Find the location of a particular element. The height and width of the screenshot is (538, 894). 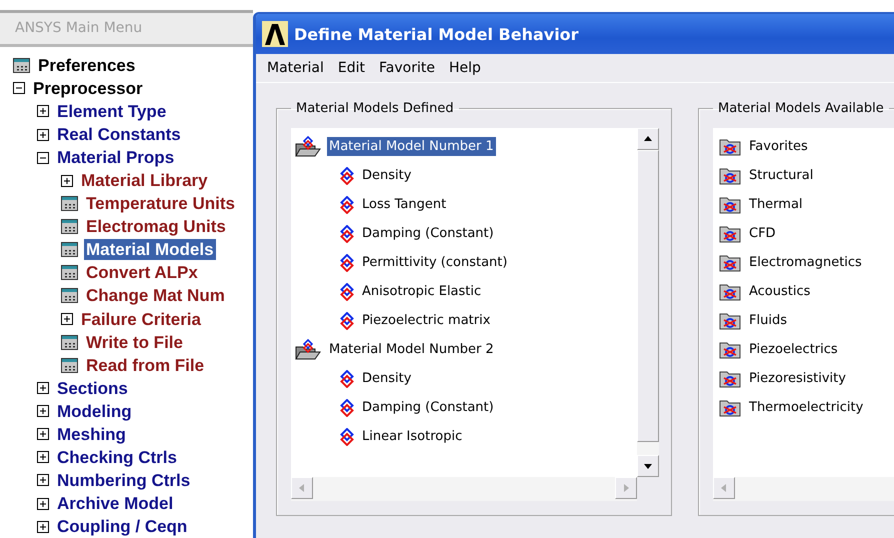

tree-item: Anisotropic Elastic is located at coordinates (422, 291).